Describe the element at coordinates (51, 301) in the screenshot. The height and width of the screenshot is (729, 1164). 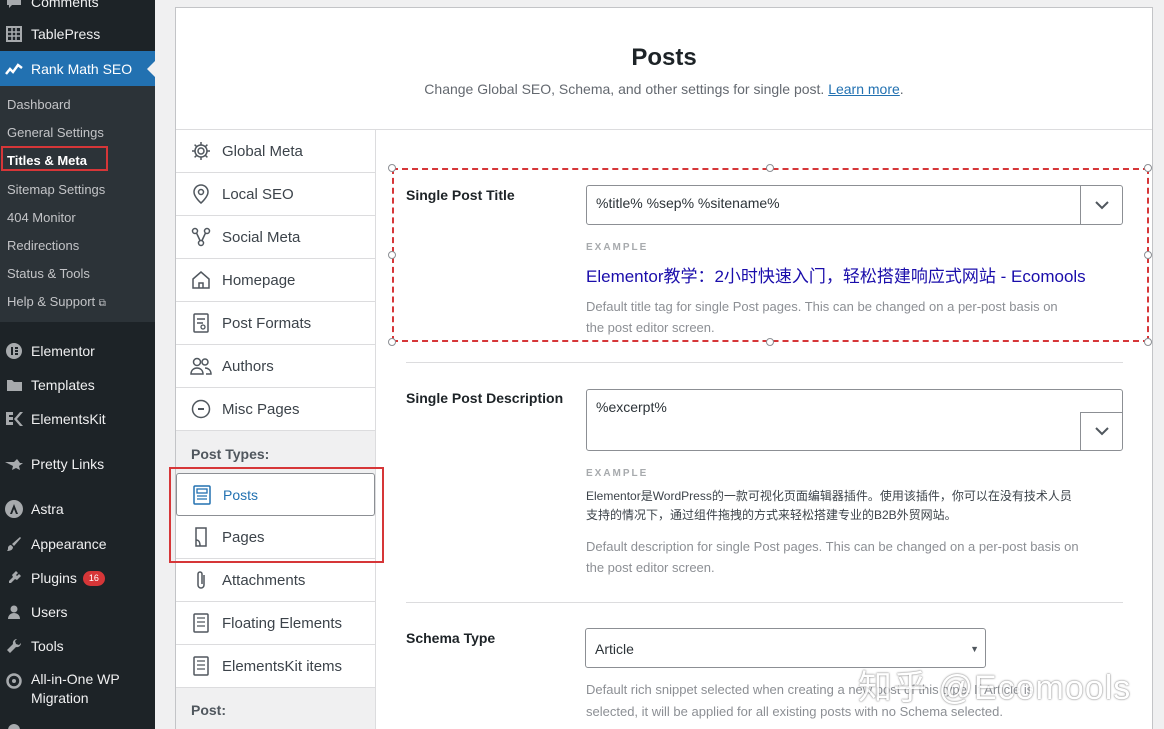
I see `submenu-label: Help & Support` at that location.